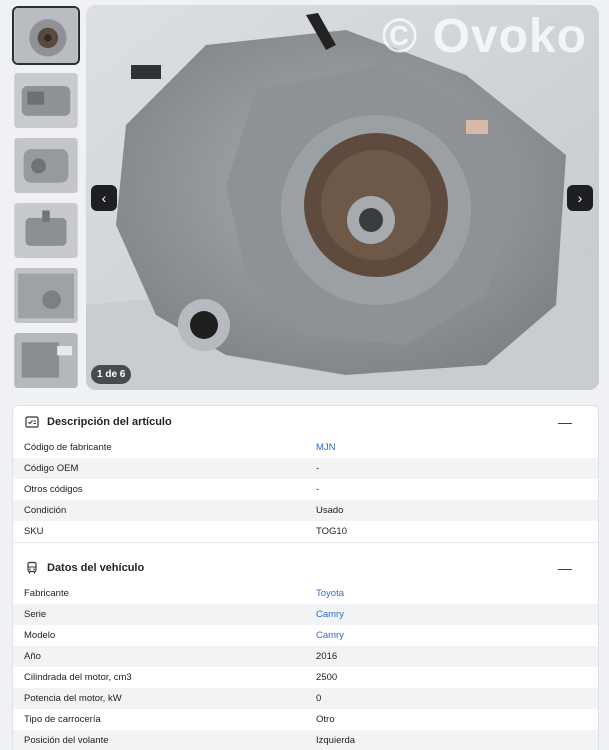 This screenshot has height=750, width=609. What do you see at coordinates (34, 531) in the screenshot?
I see `row-label: SKU` at bounding box center [34, 531].